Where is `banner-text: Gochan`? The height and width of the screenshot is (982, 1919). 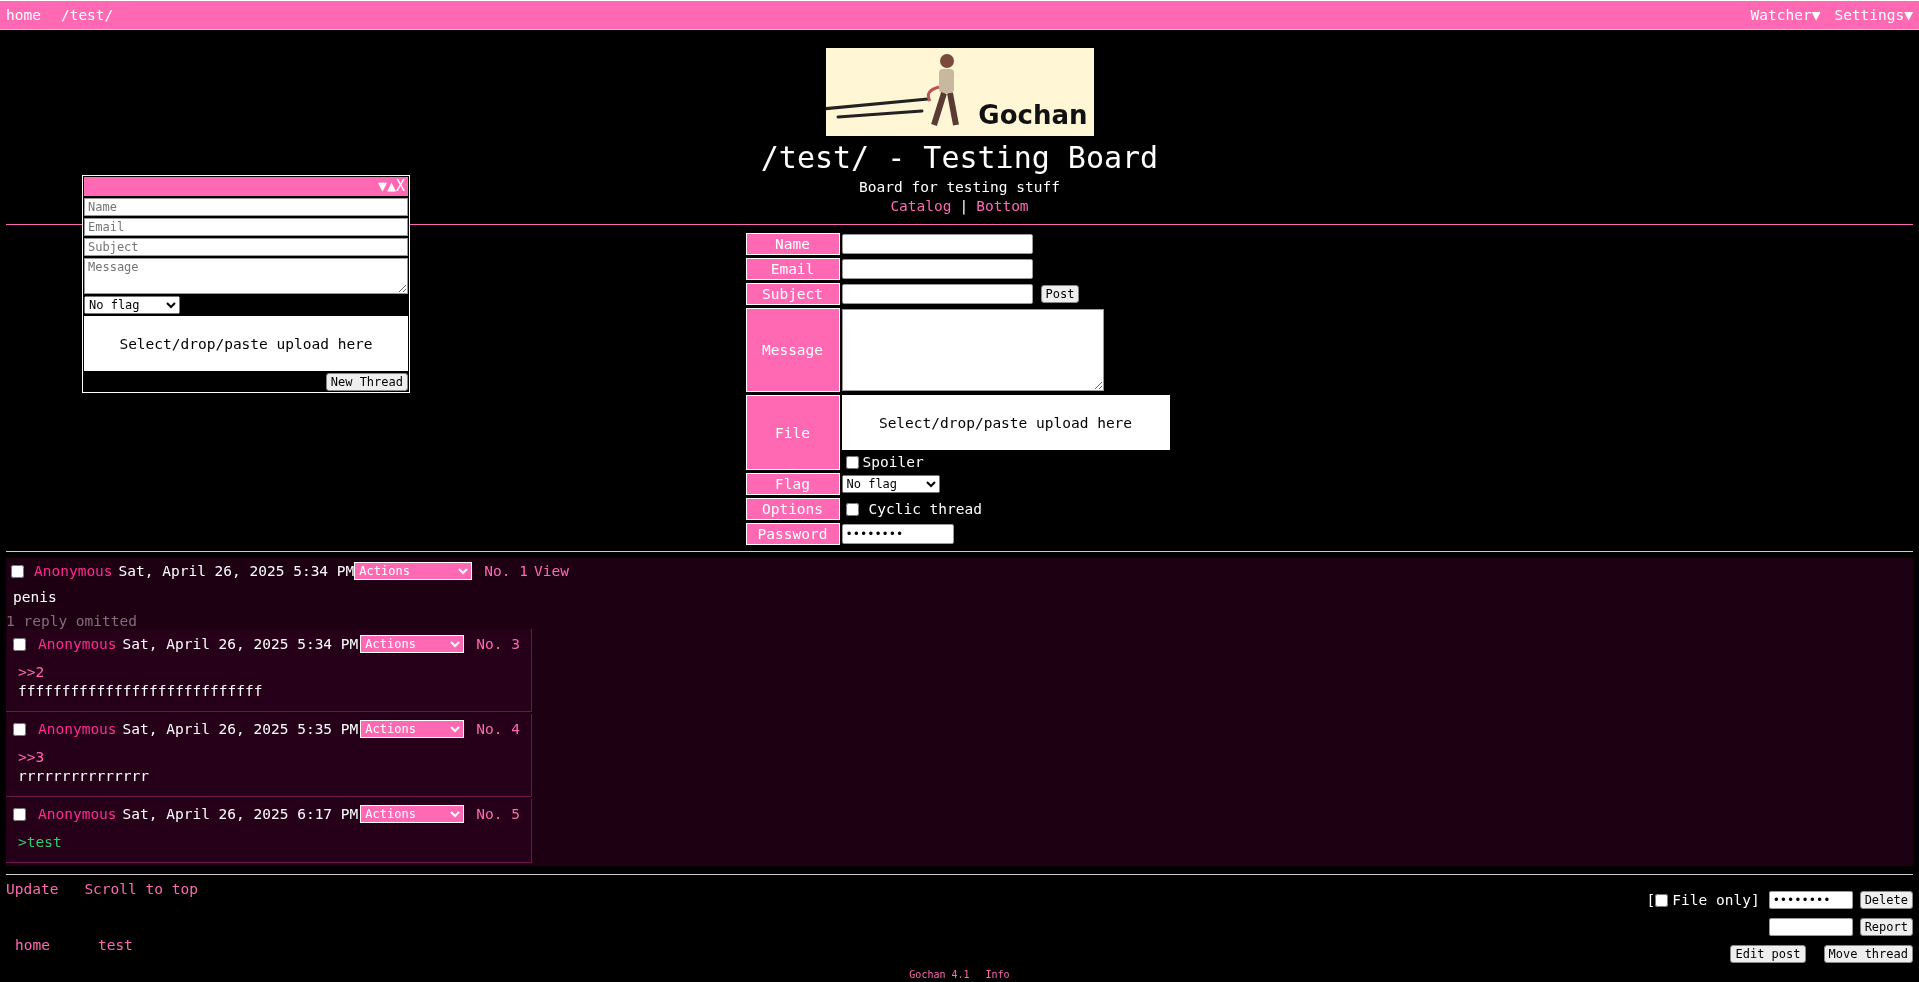
banner-text: Gochan is located at coordinates (1033, 115).